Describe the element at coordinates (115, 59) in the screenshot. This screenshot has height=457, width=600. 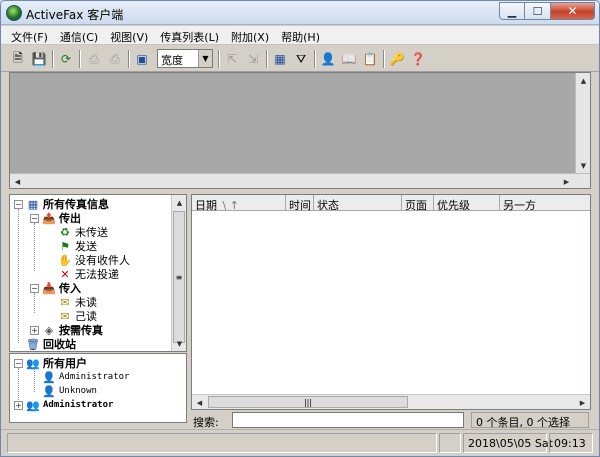
I see `print-preview-icon: ⎙` at that location.